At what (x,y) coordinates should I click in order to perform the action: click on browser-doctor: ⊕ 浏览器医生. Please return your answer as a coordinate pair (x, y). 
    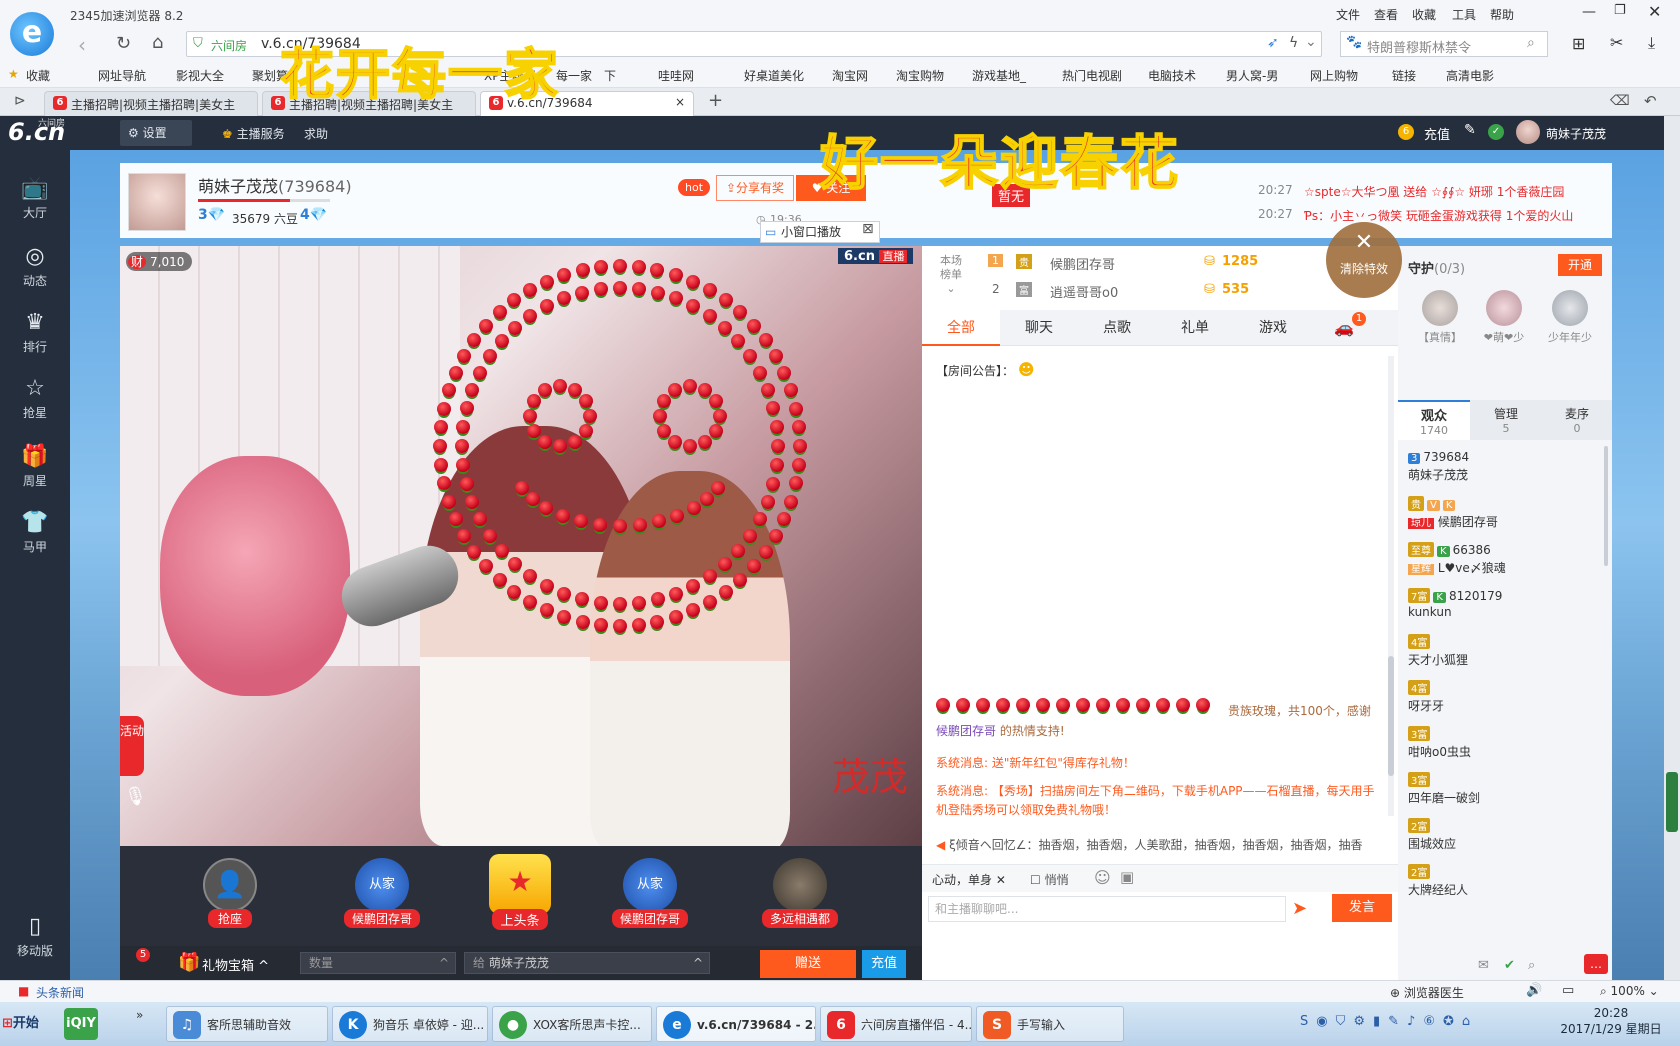
    Looking at the image, I should click on (1427, 992).